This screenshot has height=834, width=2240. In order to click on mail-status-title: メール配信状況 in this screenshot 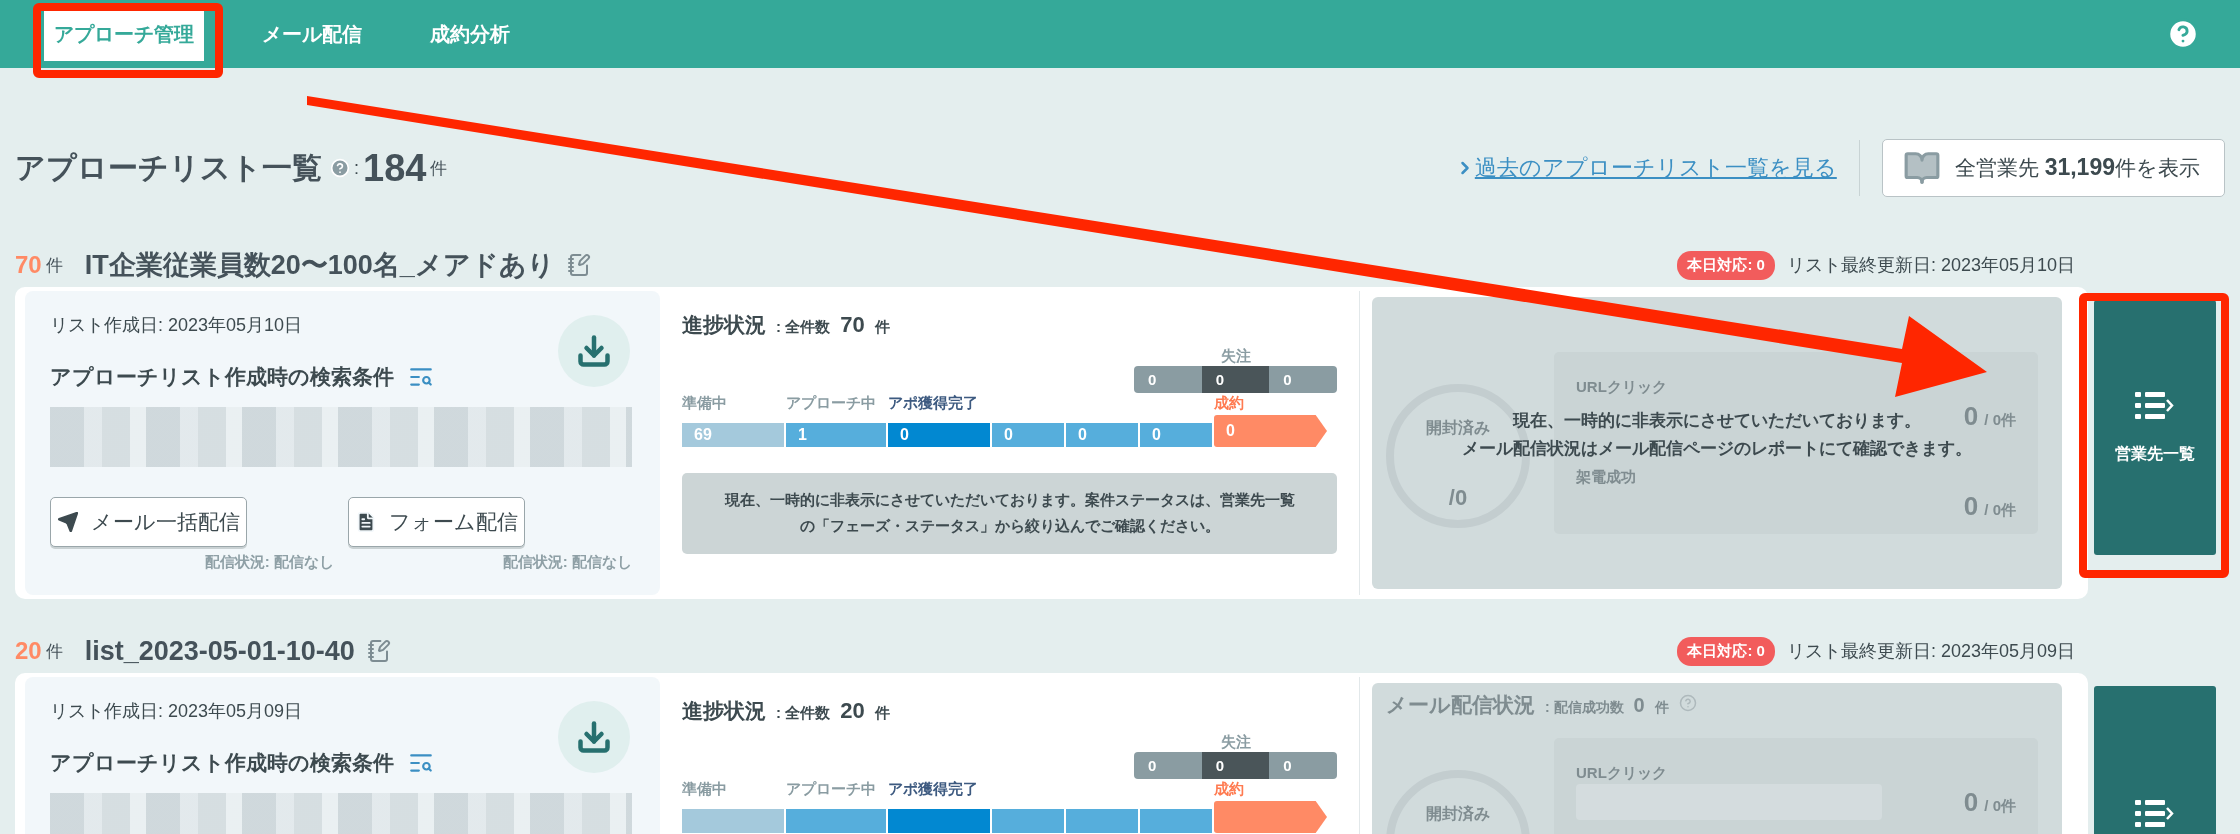, I will do `click(1460, 705)`.